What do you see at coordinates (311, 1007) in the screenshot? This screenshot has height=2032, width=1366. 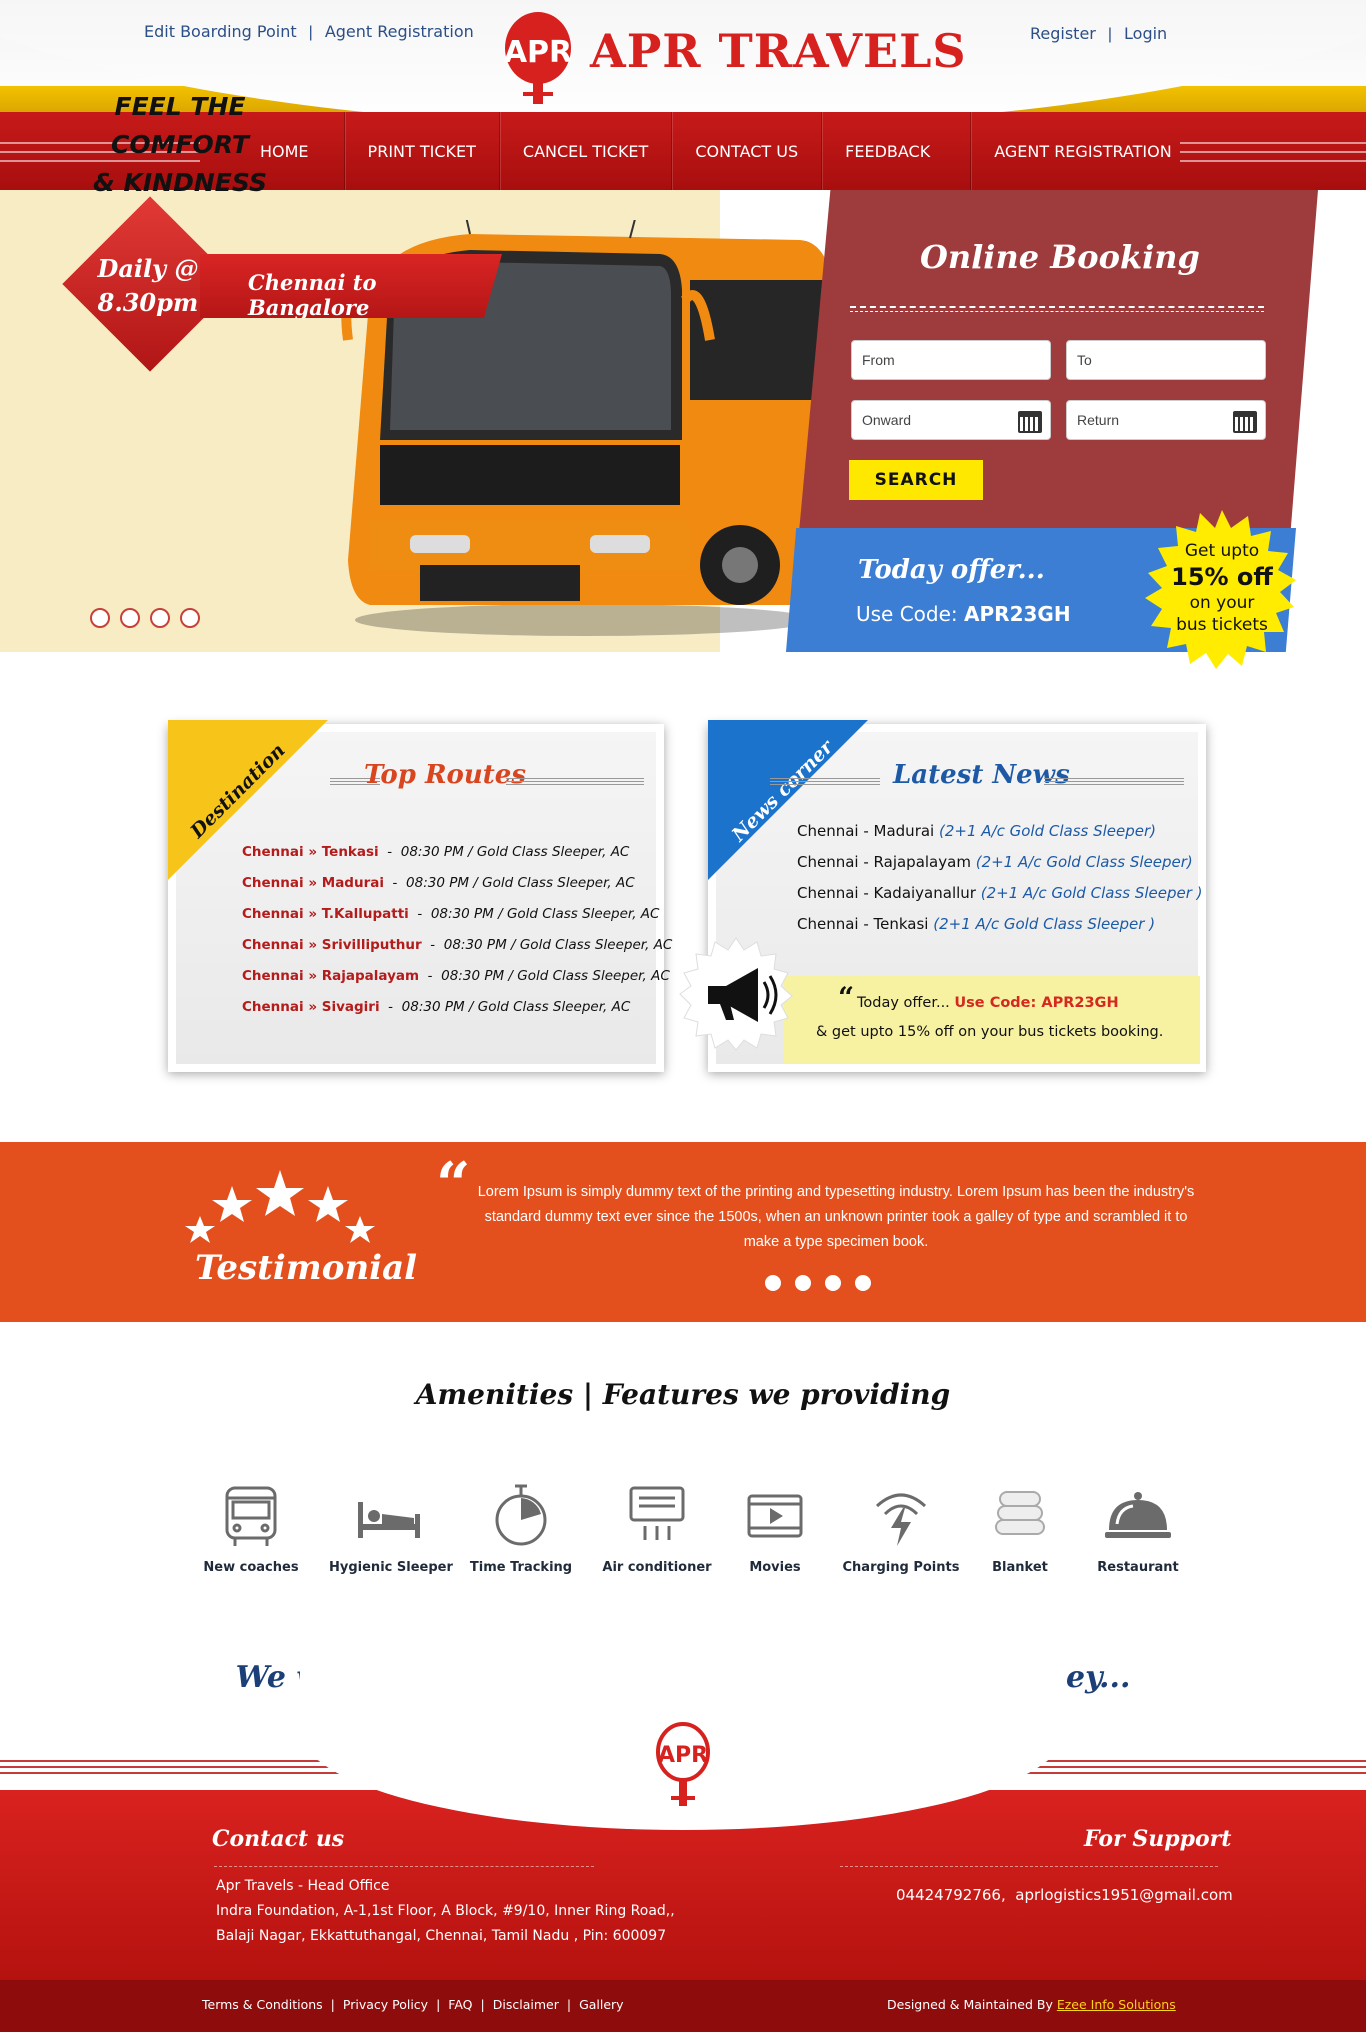 I see `route-name: Chennai » Sivagiri` at bounding box center [311, 1007].